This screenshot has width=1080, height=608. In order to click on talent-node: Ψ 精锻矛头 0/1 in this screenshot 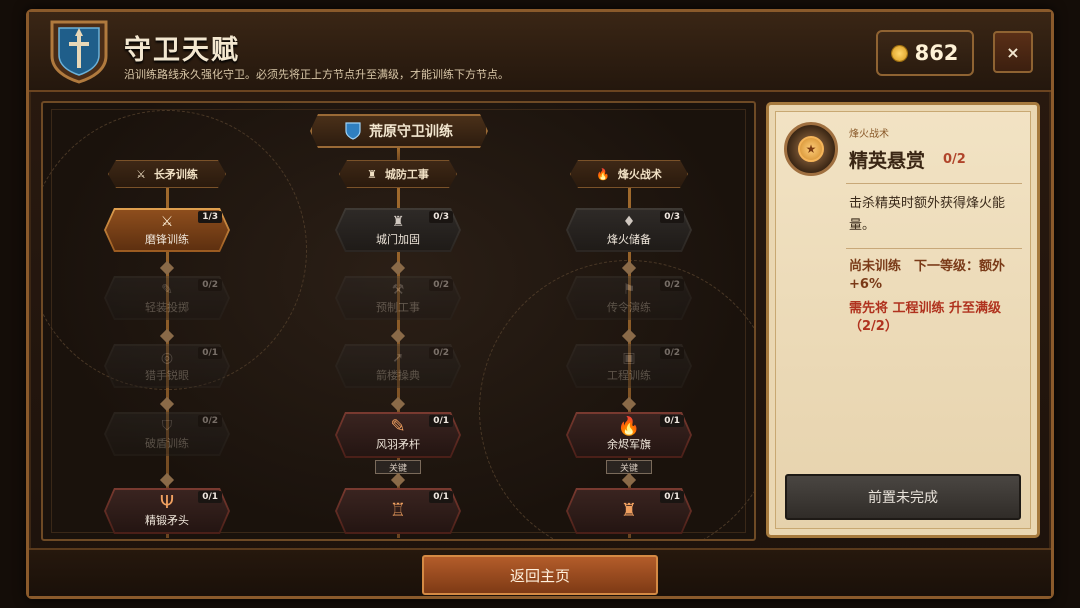, I will do `click(167, 511)`.